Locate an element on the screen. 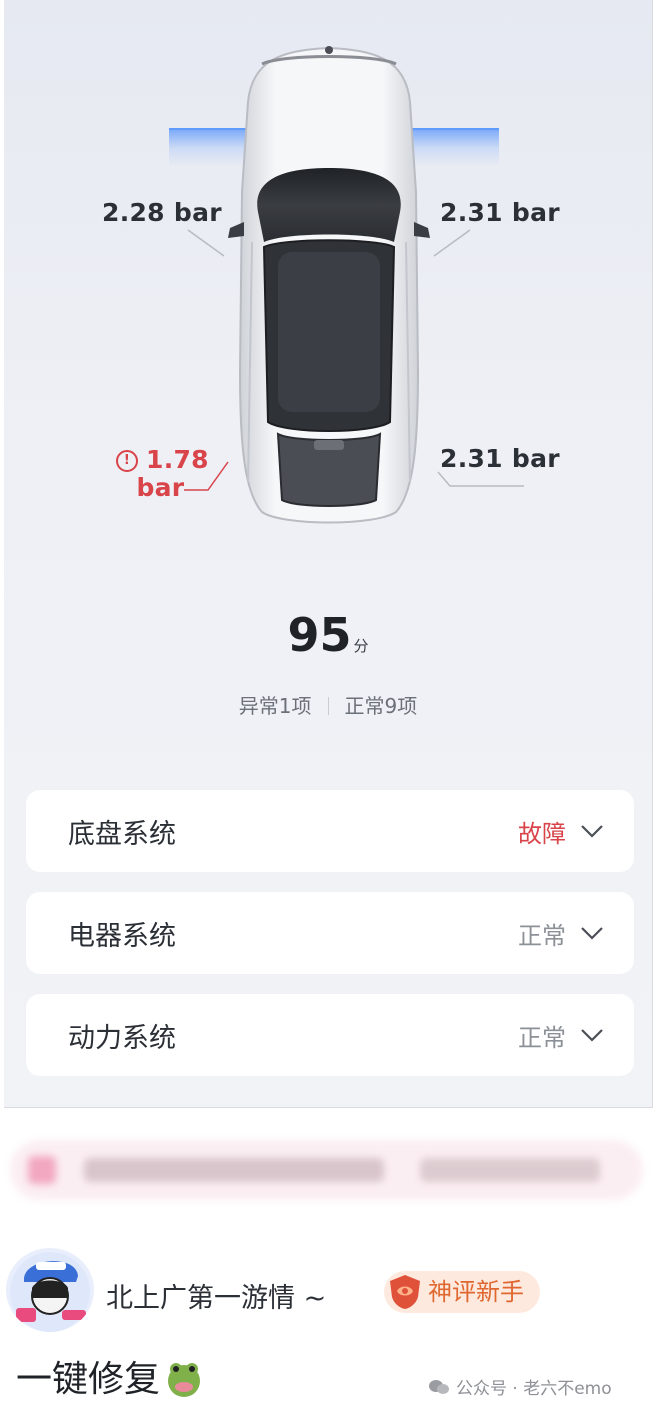  blurred-banner is located at coordinates (326, 1170).